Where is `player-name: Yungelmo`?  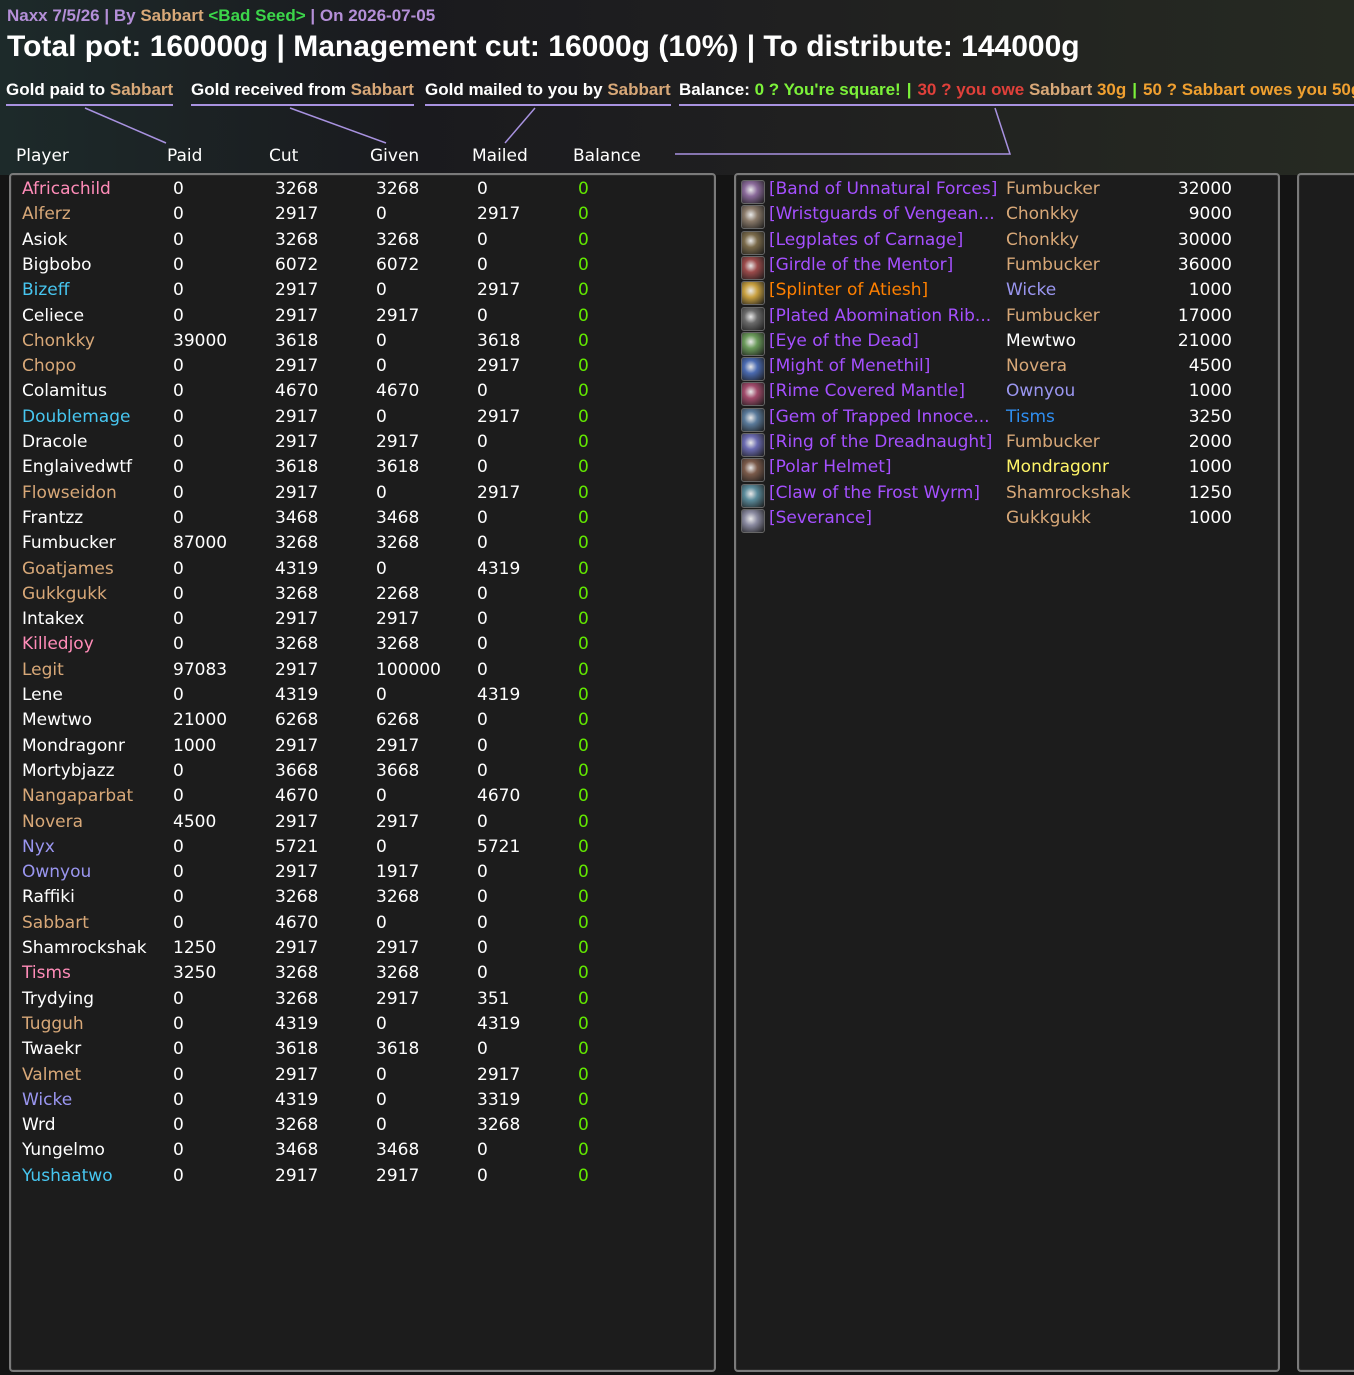
player-name: Yungelmo is located at coordinates (63, 1150).